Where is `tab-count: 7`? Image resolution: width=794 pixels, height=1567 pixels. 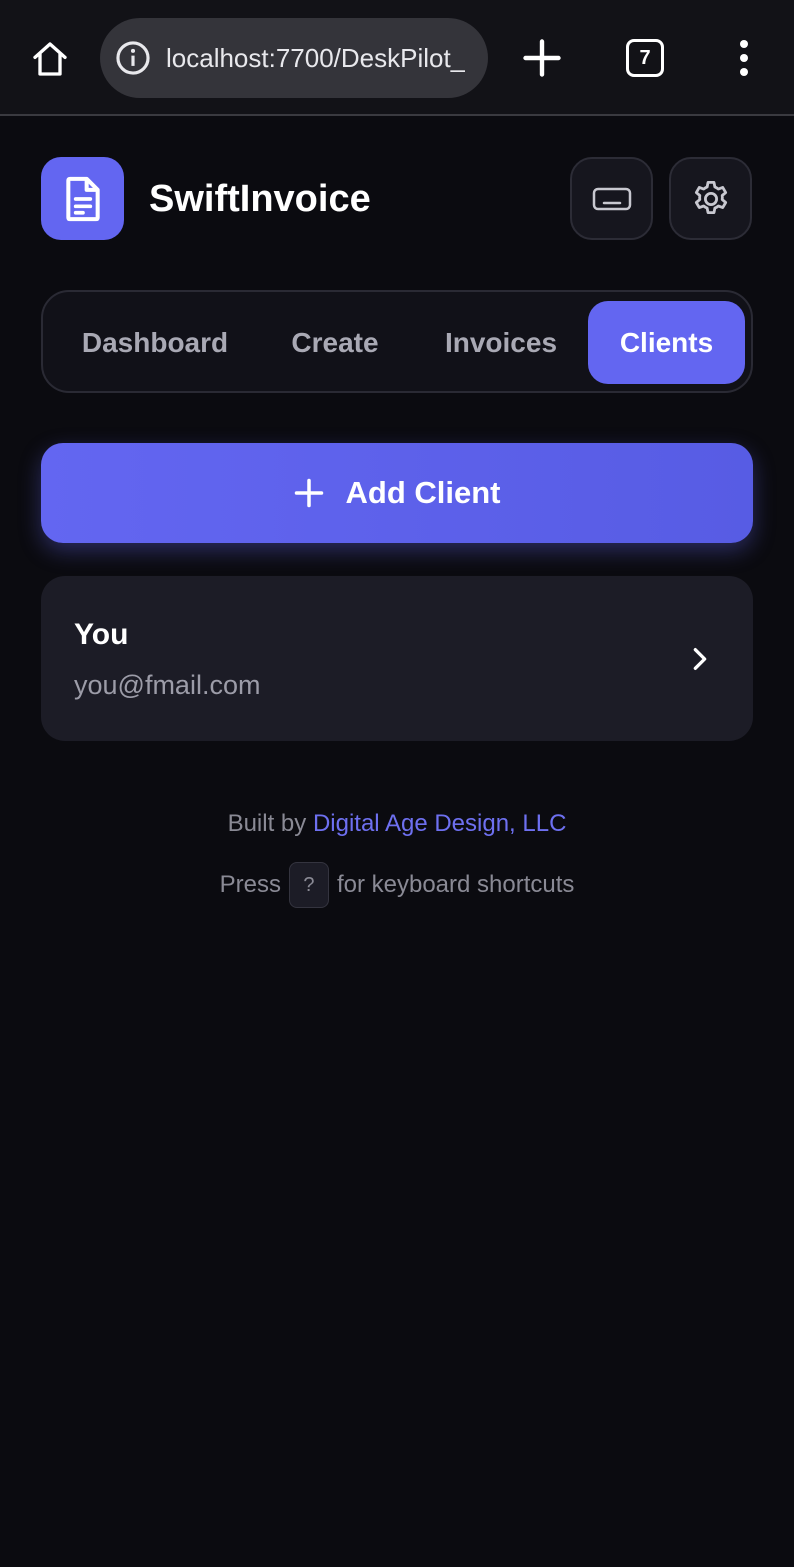
tab-count: 7 is located at coordinates (645, 57).